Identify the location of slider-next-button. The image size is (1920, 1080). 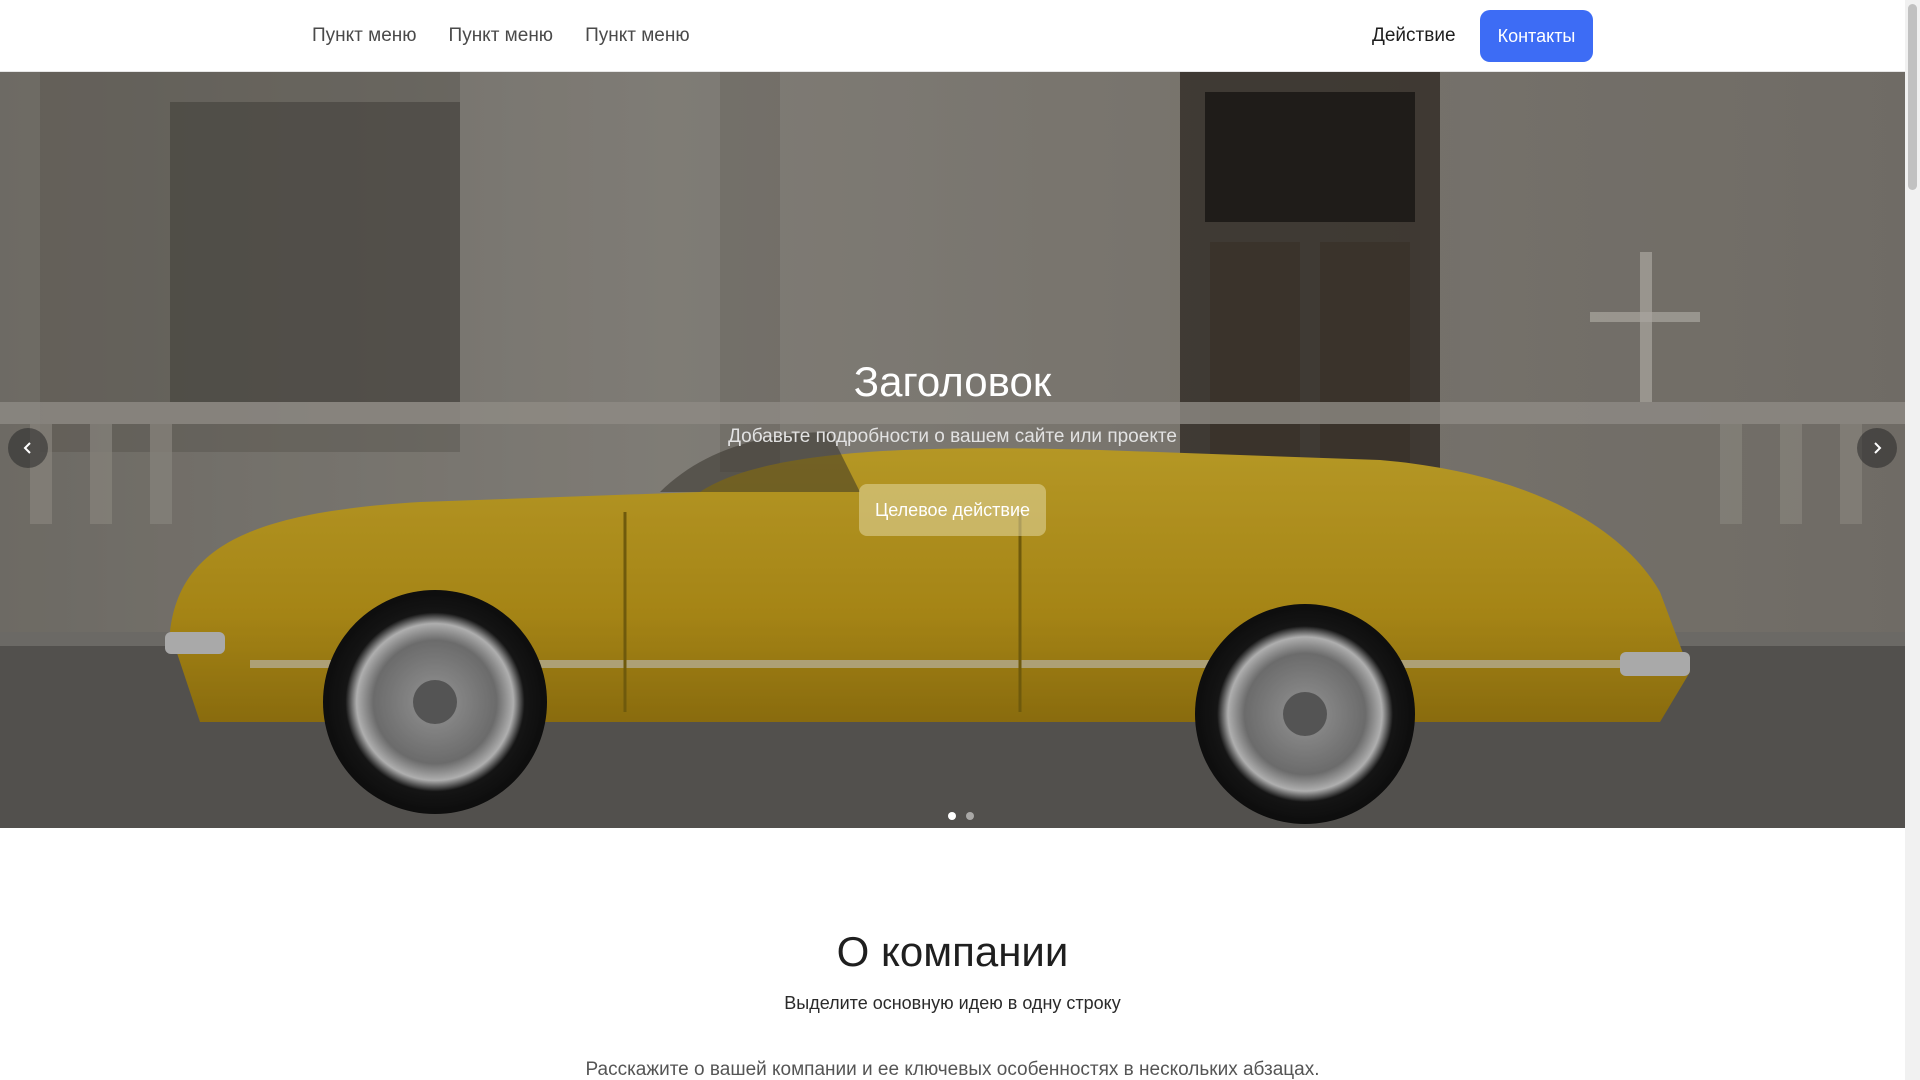
(1877, 448).